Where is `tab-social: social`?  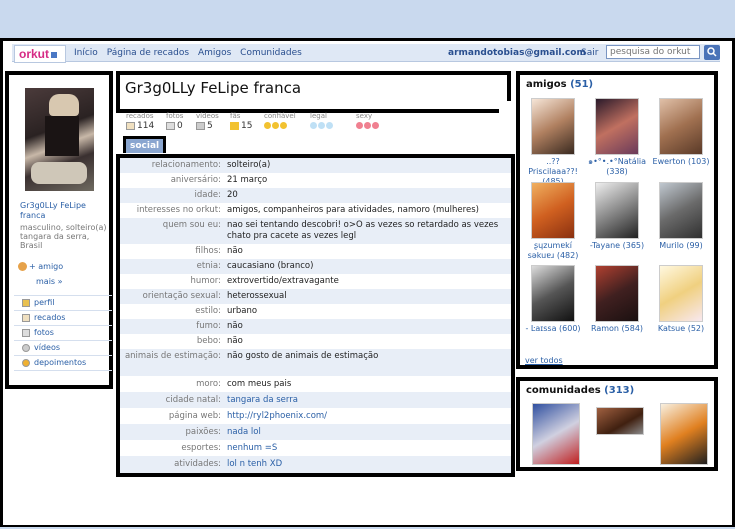
tab-social: social is located at coordinates (145, 144).